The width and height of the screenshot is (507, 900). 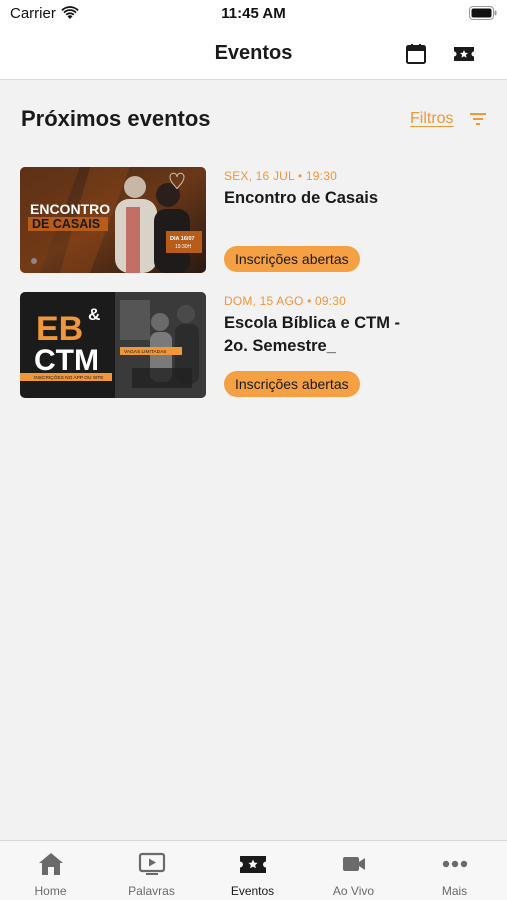 I want to click on tab-label: Mais, so click(x=454, y=891).